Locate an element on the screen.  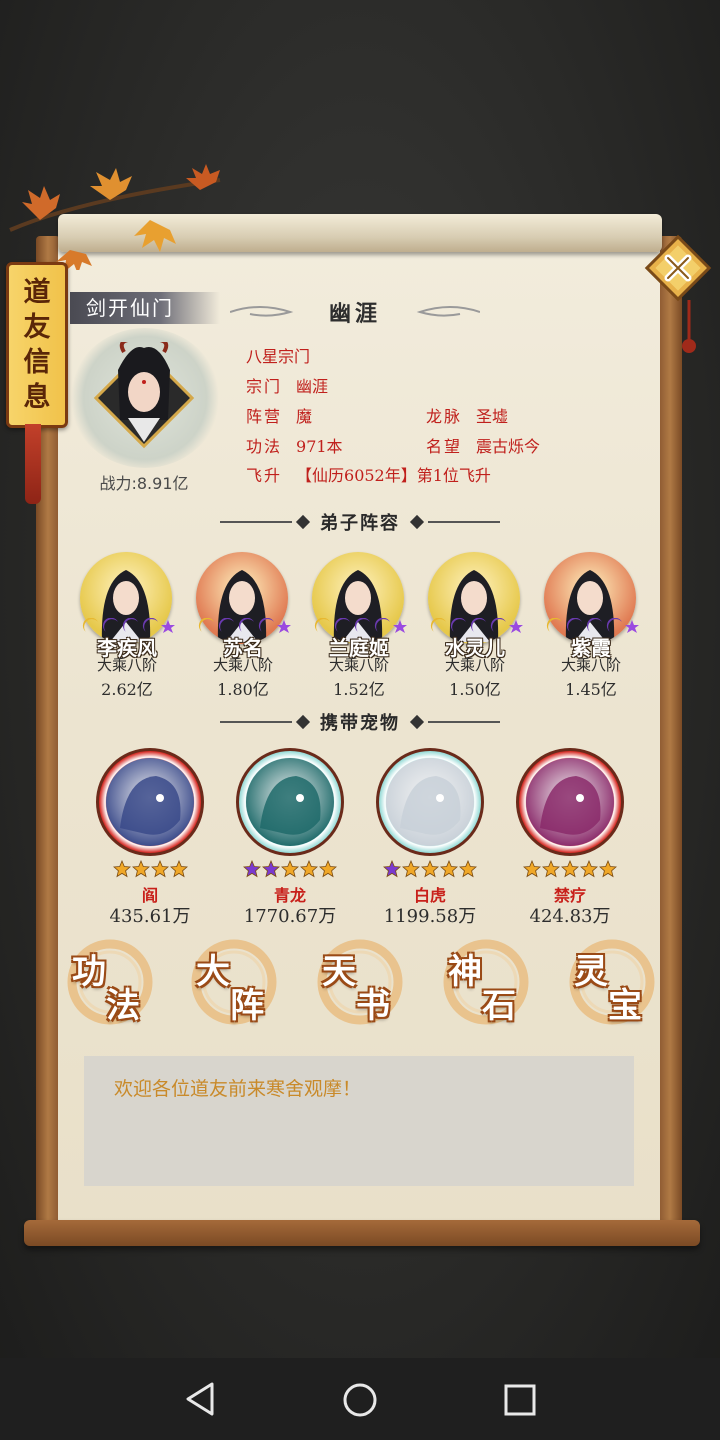
disciple-card: 水灵儿 大乘八阶 1.50亿 is located at coordinates (475, 627).